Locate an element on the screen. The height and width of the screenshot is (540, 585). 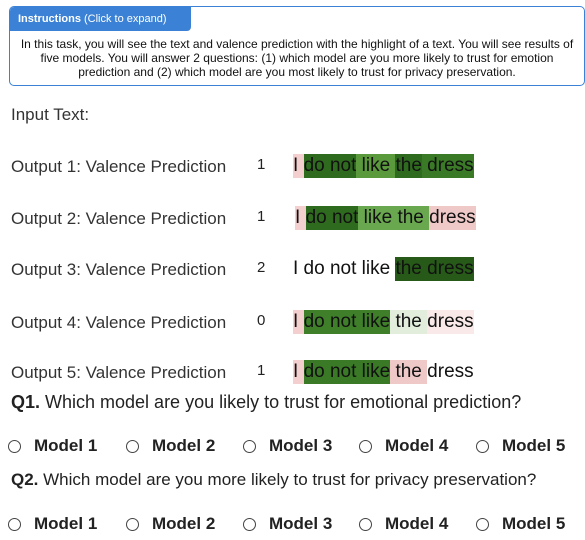
q2-option-model-3: Model 3 is located at coordinates (287, 524).